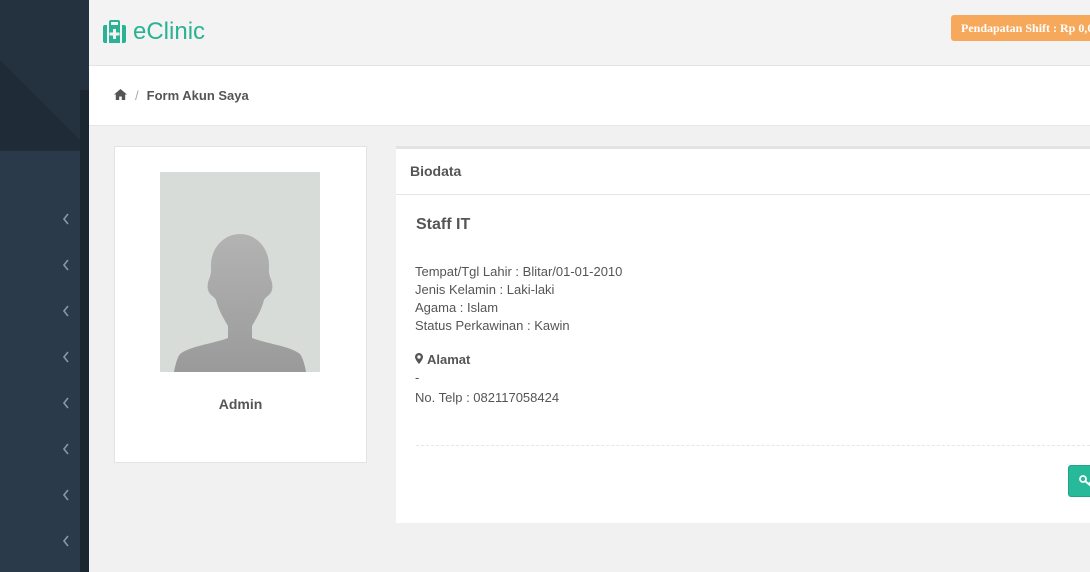 Image resolution: width=1090 pixels, height=572 pixels. What do you see at coordinates (417, 377) in the screenshot?
I see `address-value: -` at bounding box center [417, 377].